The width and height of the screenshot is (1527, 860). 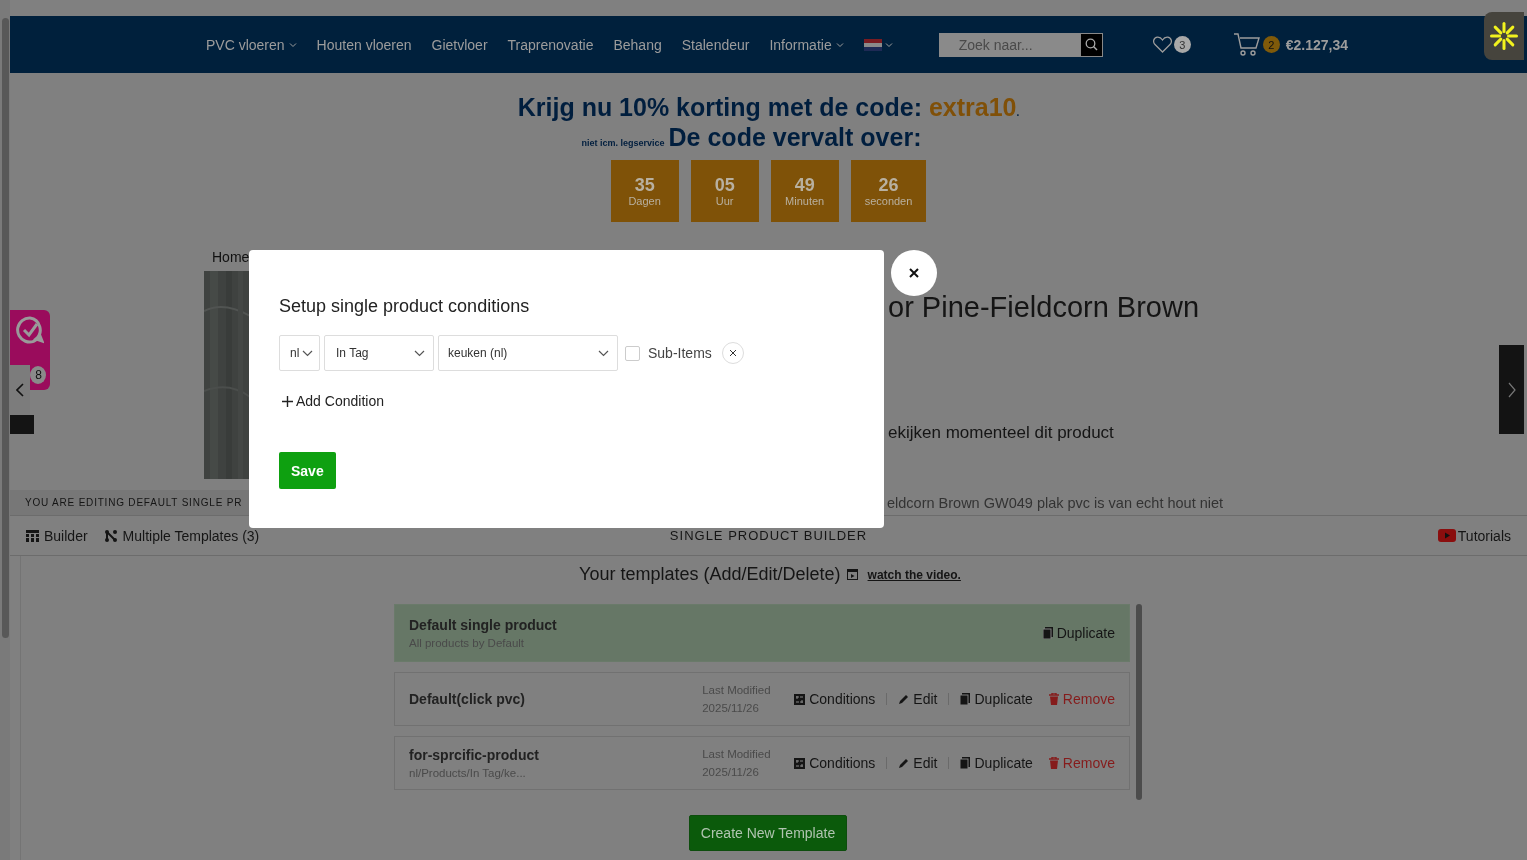 I want to click on flag-icon, so click(x=872, y=44).